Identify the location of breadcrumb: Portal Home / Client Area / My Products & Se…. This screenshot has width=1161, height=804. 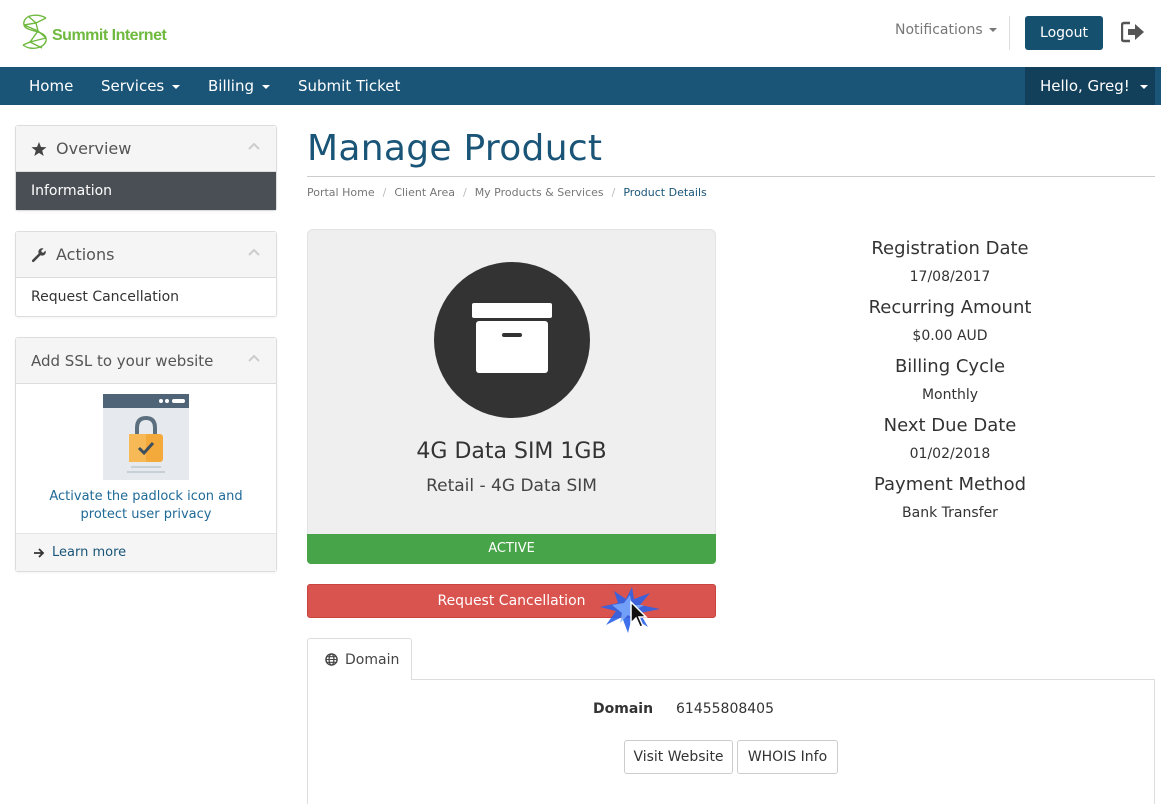
(507, 192).